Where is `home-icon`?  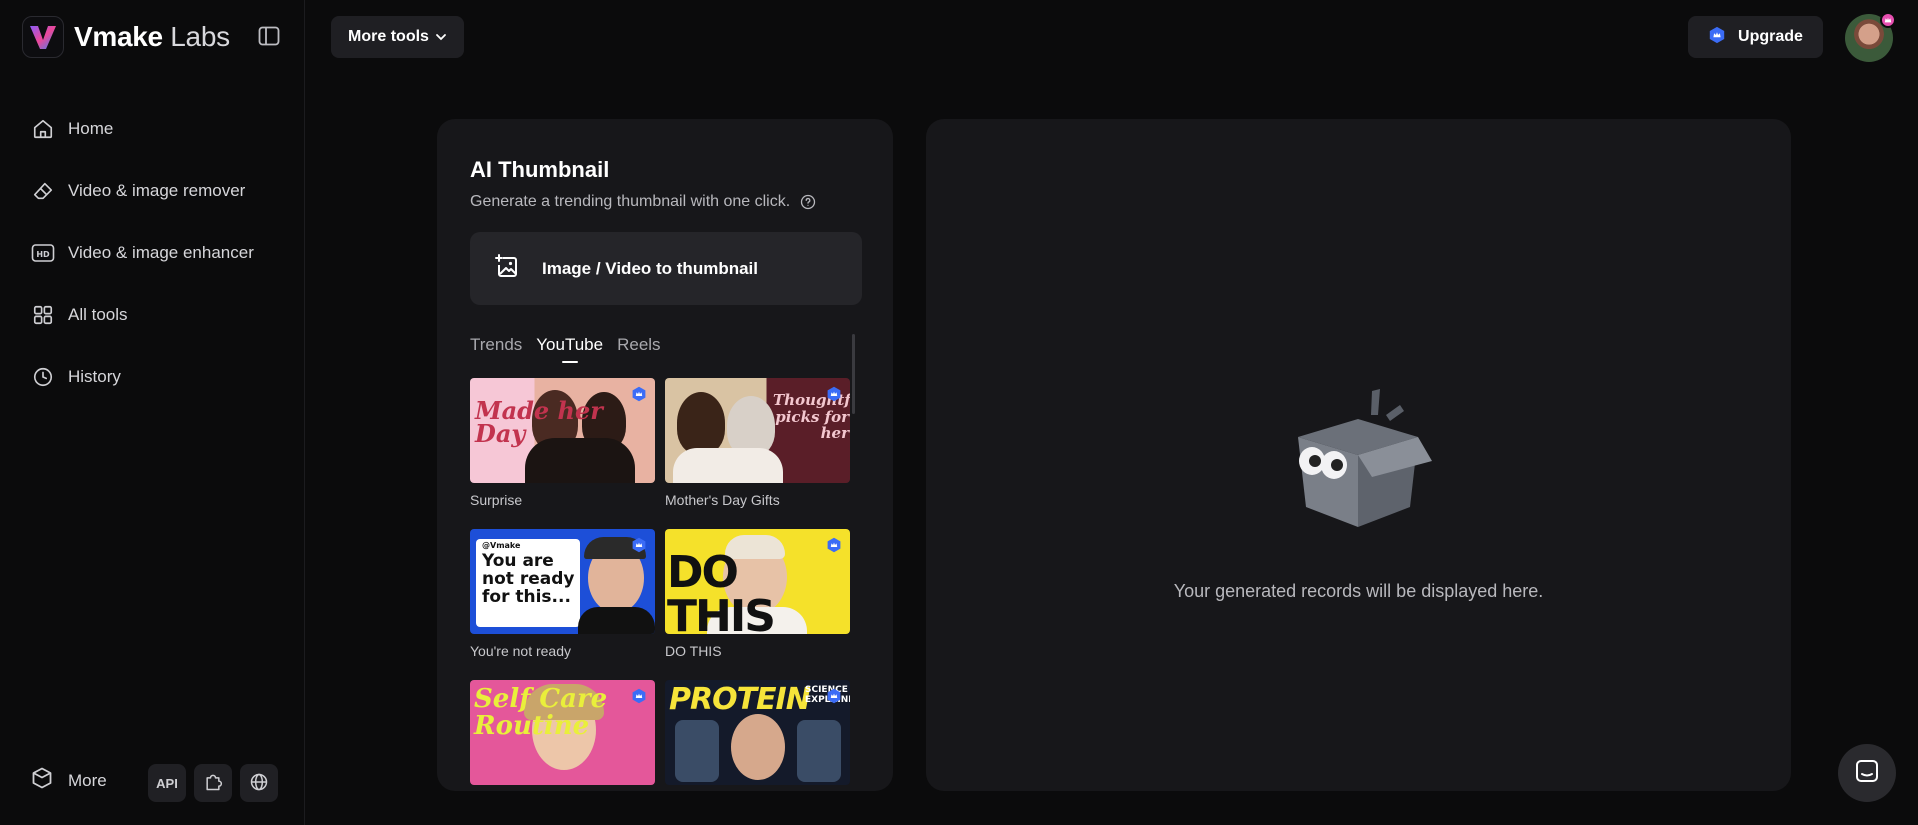 home-icon is located at coordinates (43, 129).